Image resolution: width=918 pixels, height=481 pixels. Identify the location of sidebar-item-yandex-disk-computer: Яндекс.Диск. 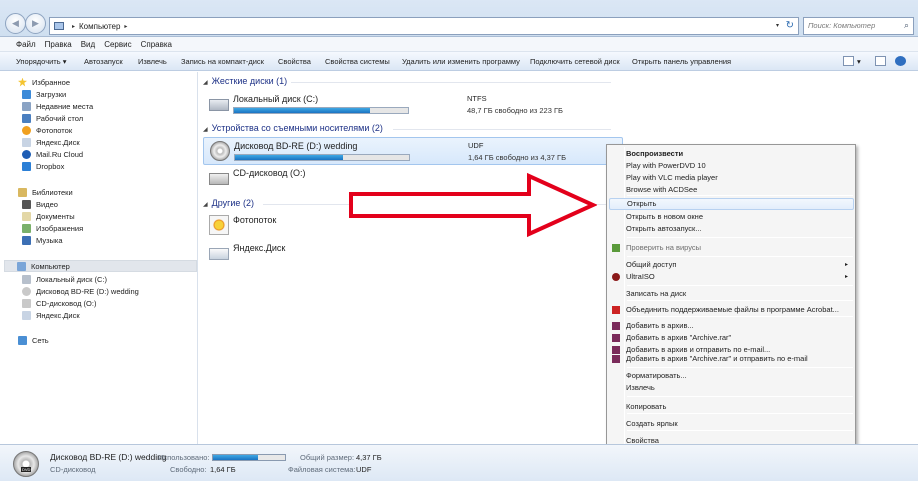
(51, 315).